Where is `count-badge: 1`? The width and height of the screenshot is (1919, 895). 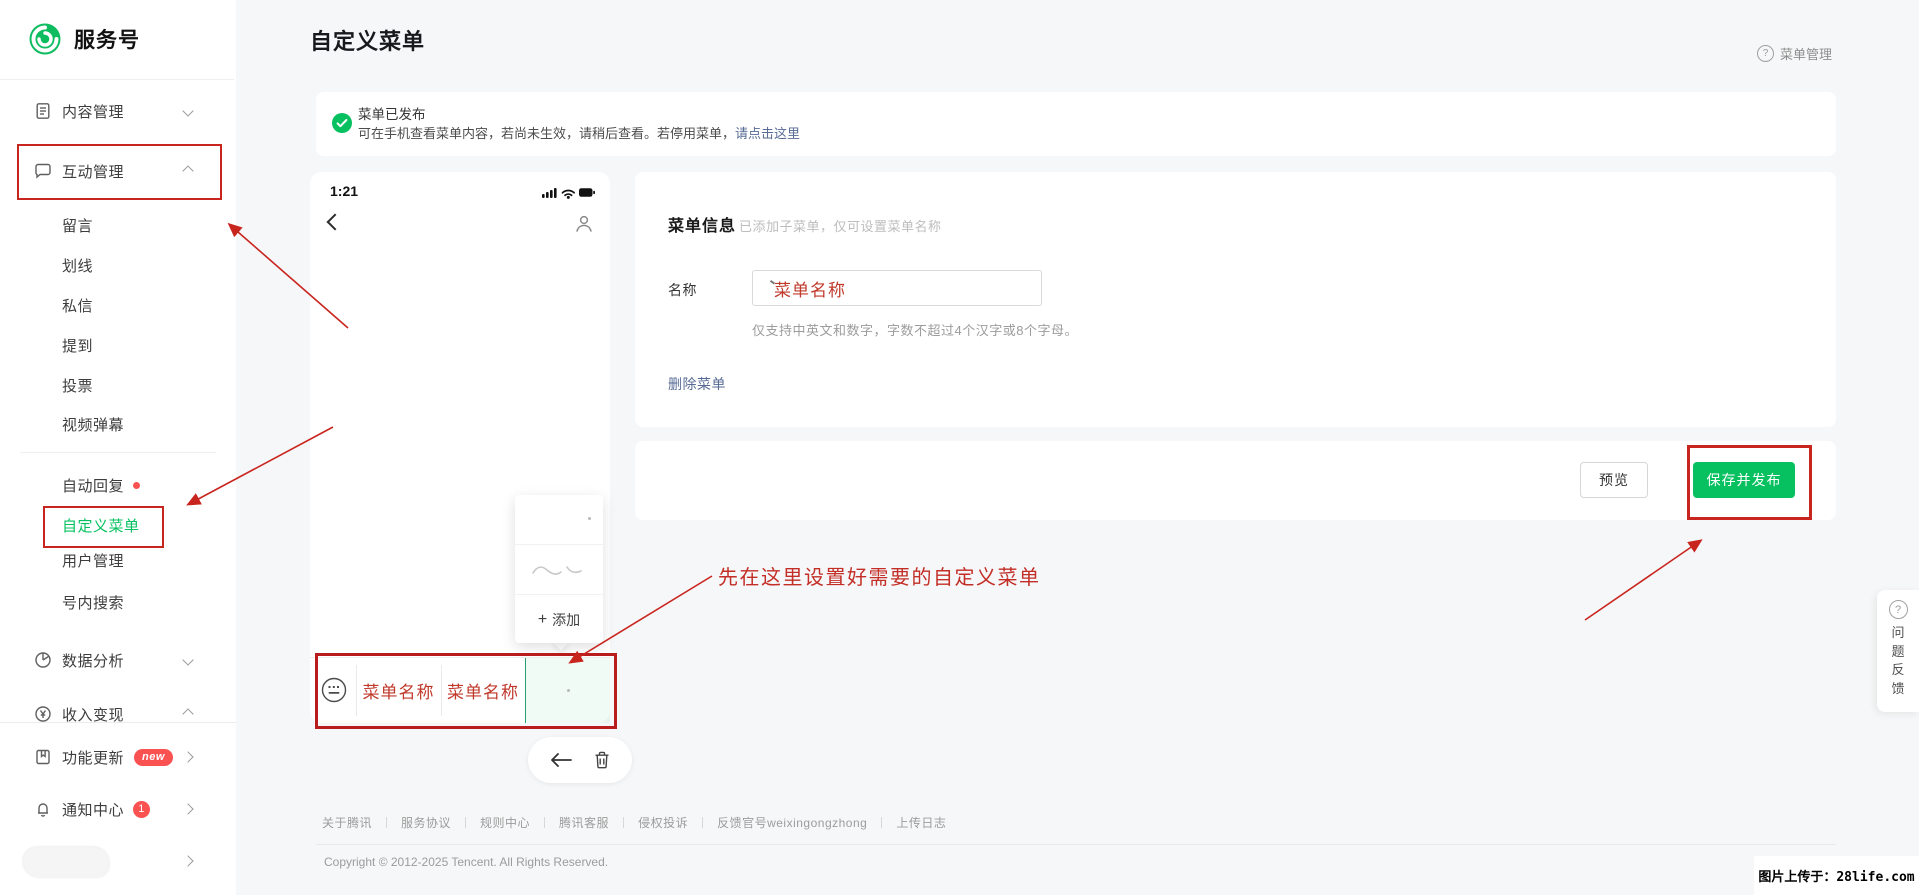
count-badge: 1 is located at coordinates (142, 809).